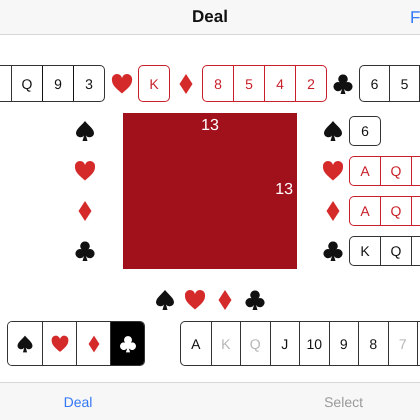 The image size is (420, 420). I want to click on rank-segment: 9, so click(343, 343).